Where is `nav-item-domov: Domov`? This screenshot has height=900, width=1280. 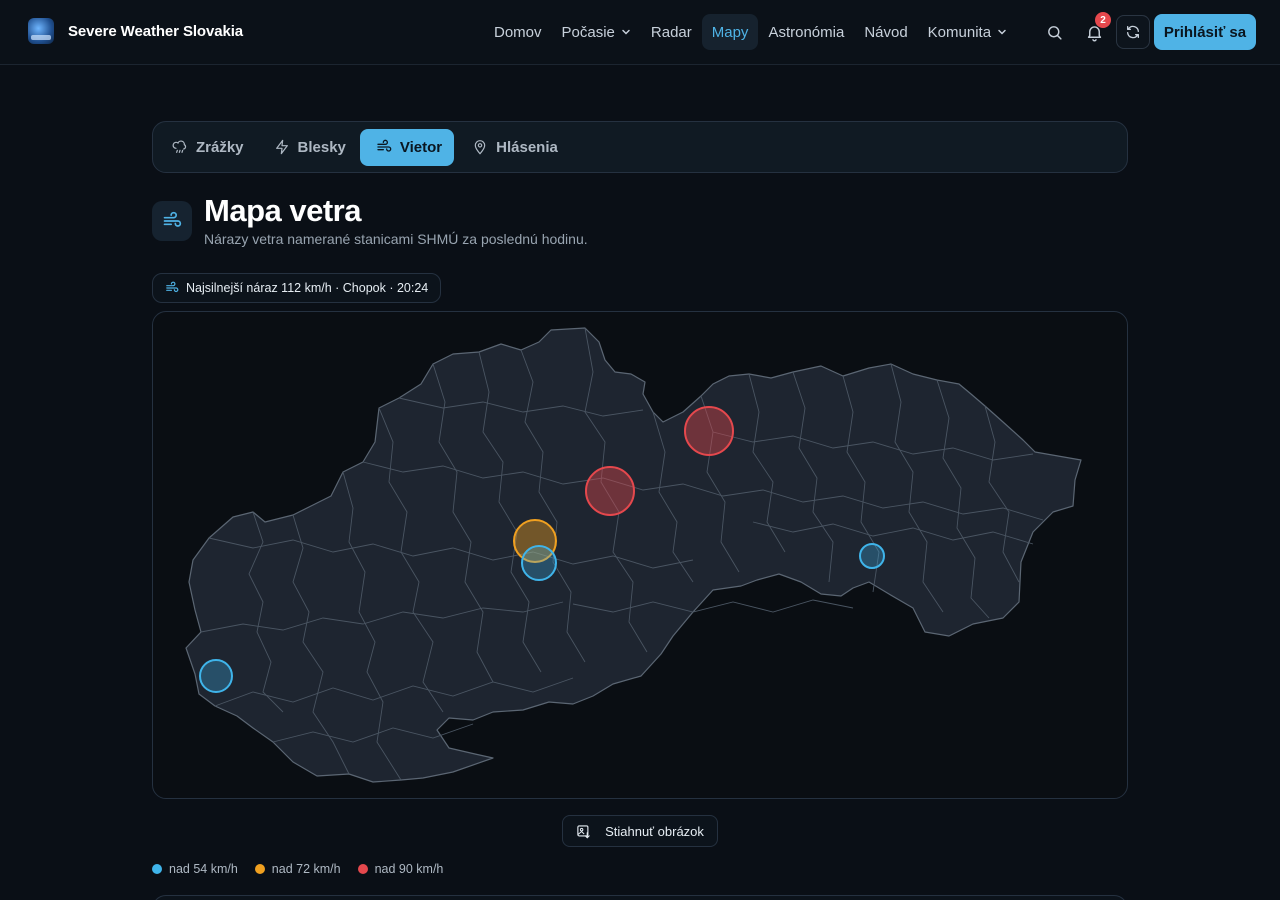 nav-item-domov: Domov is located at coordinates (518, 32).